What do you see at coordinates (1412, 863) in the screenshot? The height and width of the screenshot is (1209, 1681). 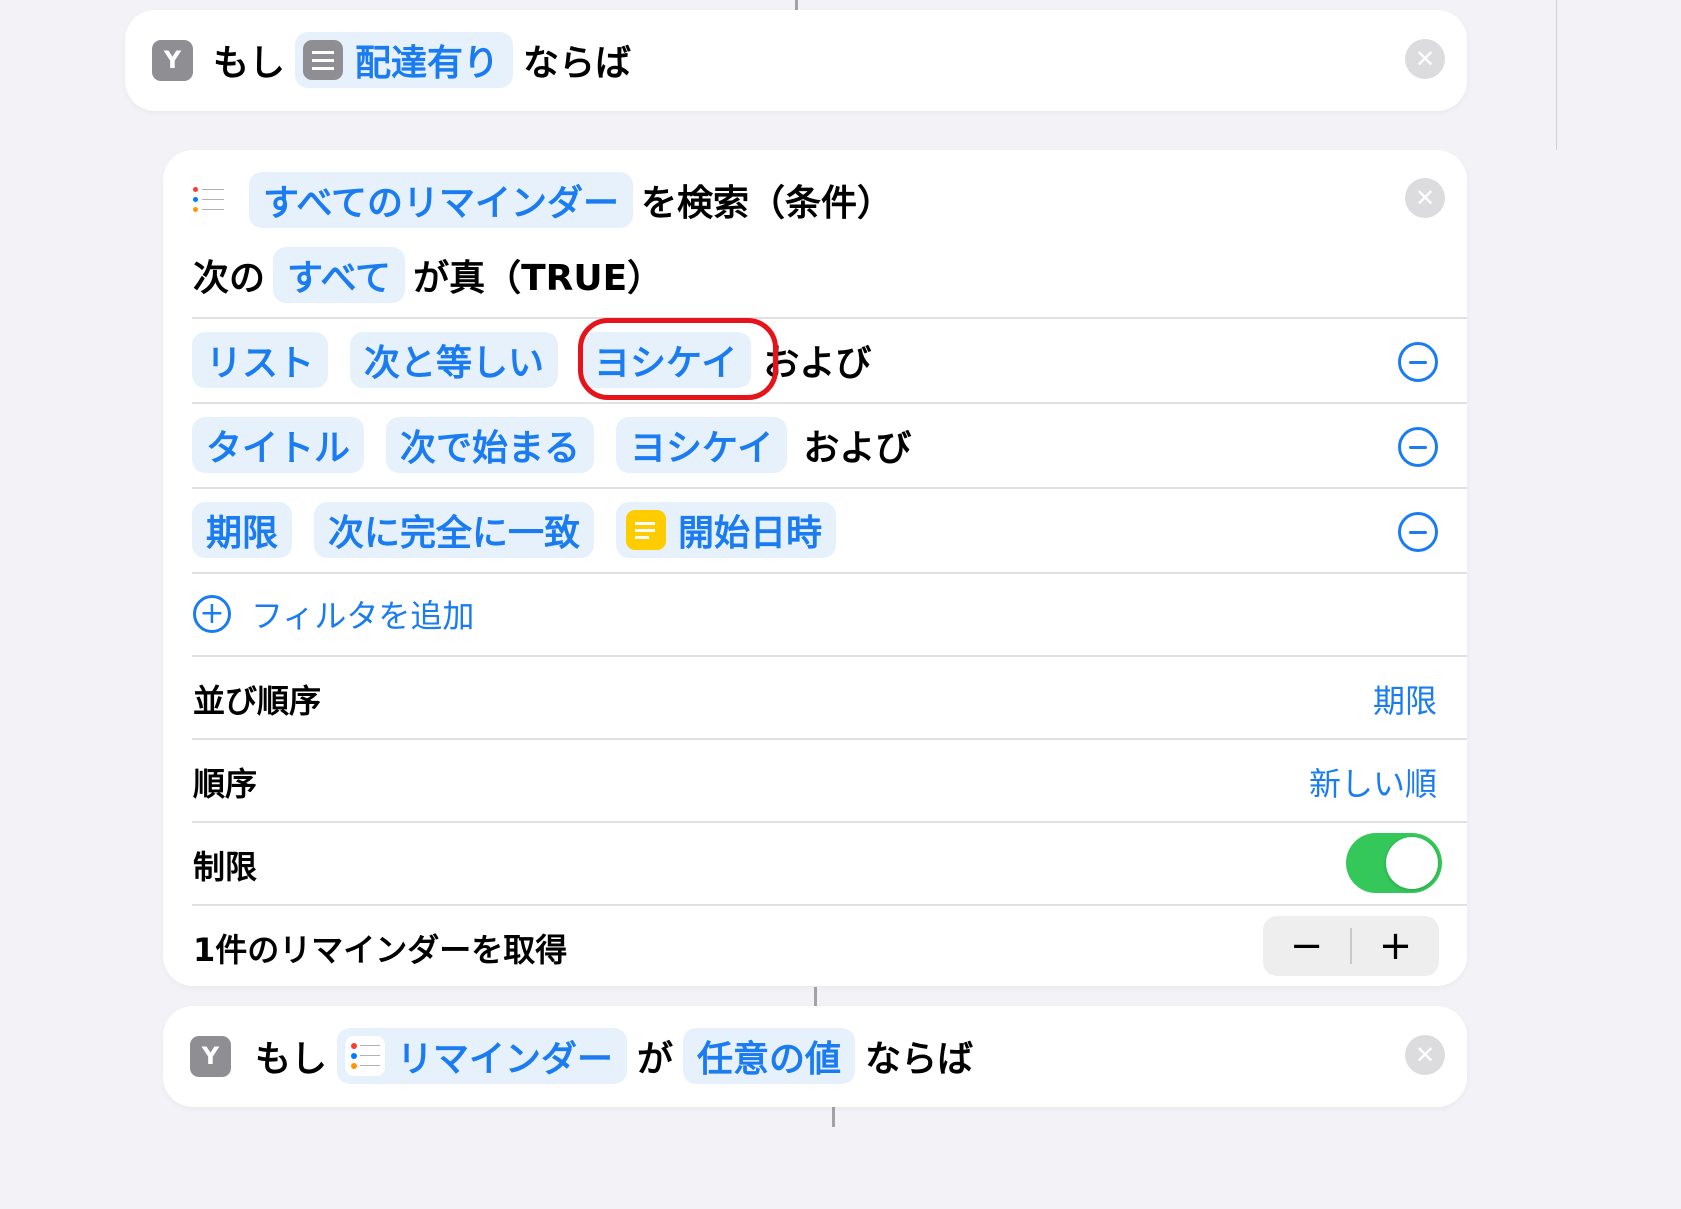 I see `toggle-knob` at bounding box center [1412, 863].